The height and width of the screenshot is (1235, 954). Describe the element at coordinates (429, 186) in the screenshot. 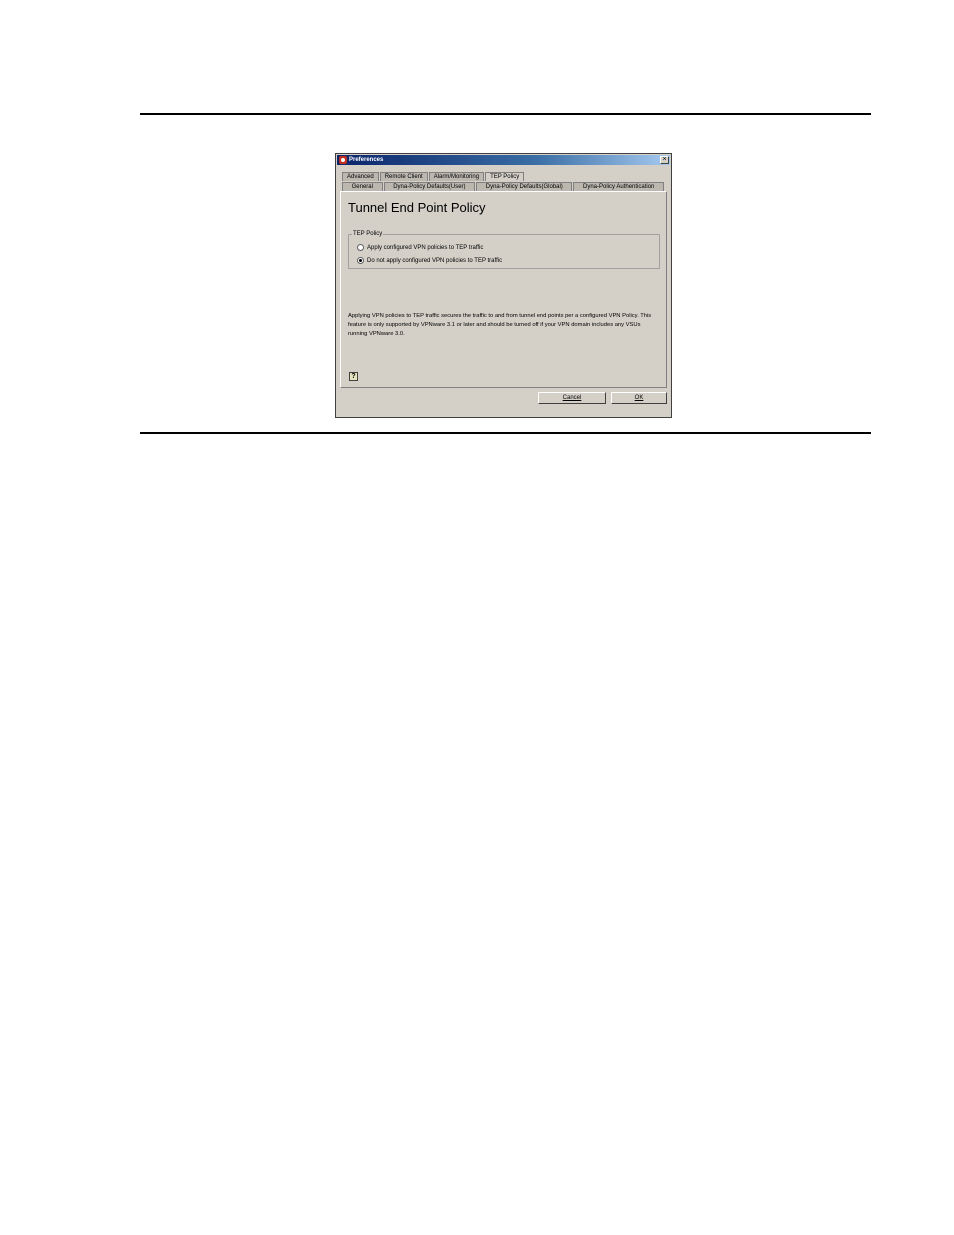

I see `tab-dyna-policy-defaults-user: Dyna-Policy Defaults(User)` at that location.